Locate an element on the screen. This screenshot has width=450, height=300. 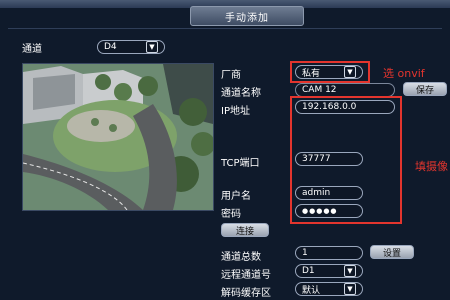
username-input: admin is located at coordinates (329, 193).